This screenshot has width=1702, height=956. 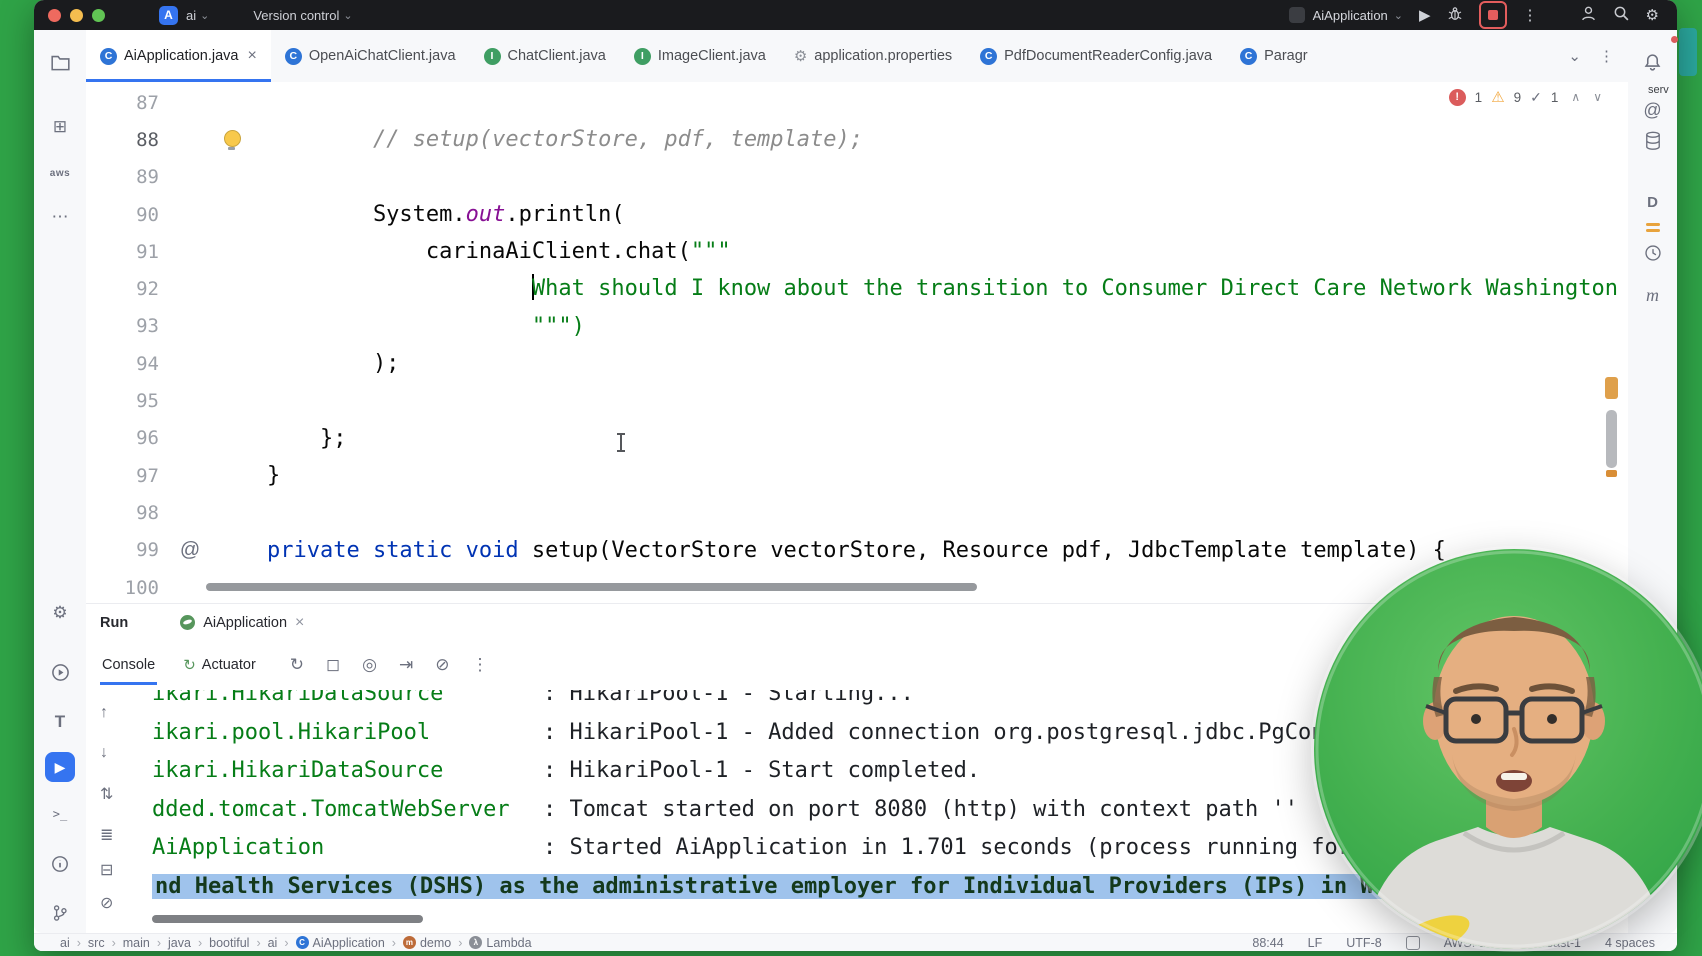 I want to click on breadcrumb-item: λ Lambda, so click(x=500, y=942).